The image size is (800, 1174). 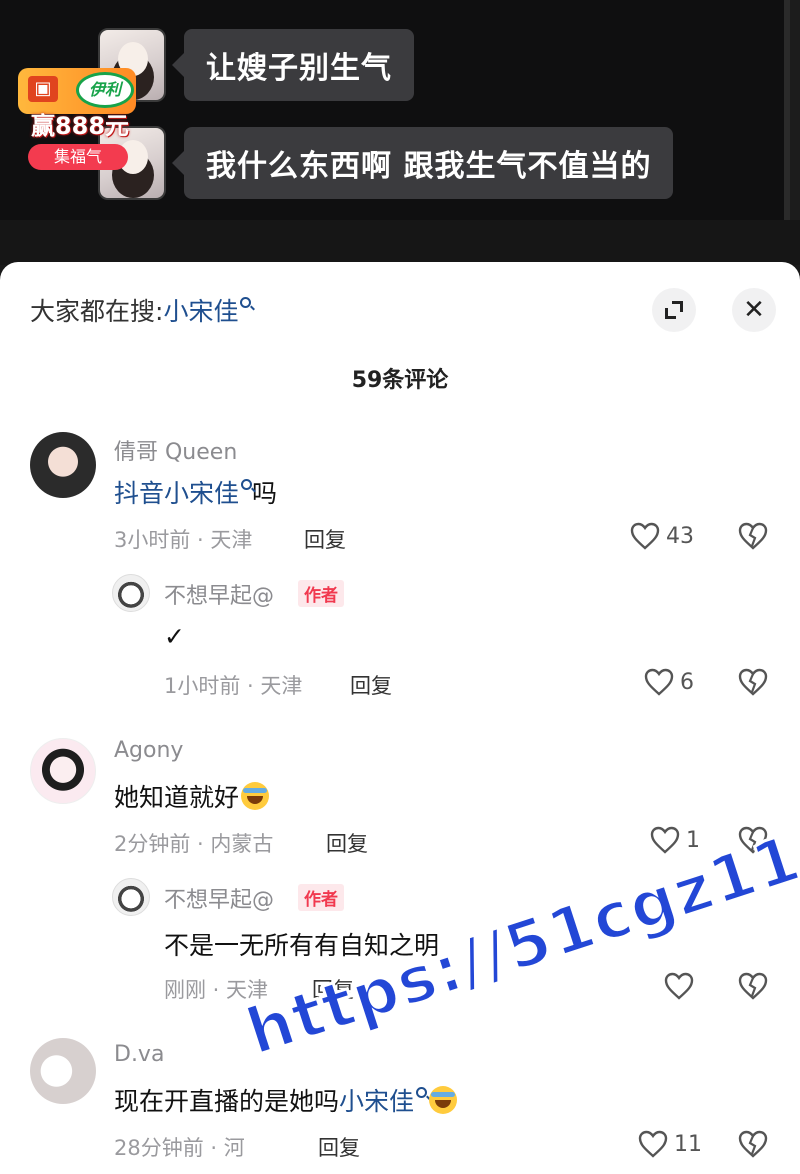 I want to click on chat-bubble: 我什么东西啊 跟我生气不值当的, so click(x=429, y=163).